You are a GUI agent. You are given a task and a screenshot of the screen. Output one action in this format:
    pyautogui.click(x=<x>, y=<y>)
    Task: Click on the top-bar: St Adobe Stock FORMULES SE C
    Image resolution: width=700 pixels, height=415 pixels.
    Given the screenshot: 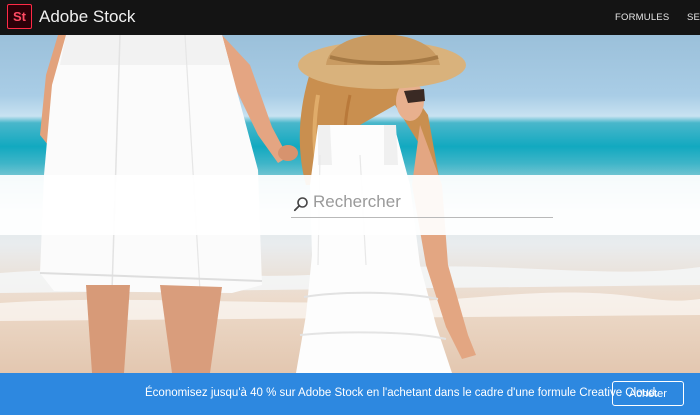 What is the action you would take?
    pyautogui.click(x=350, y=17)
    